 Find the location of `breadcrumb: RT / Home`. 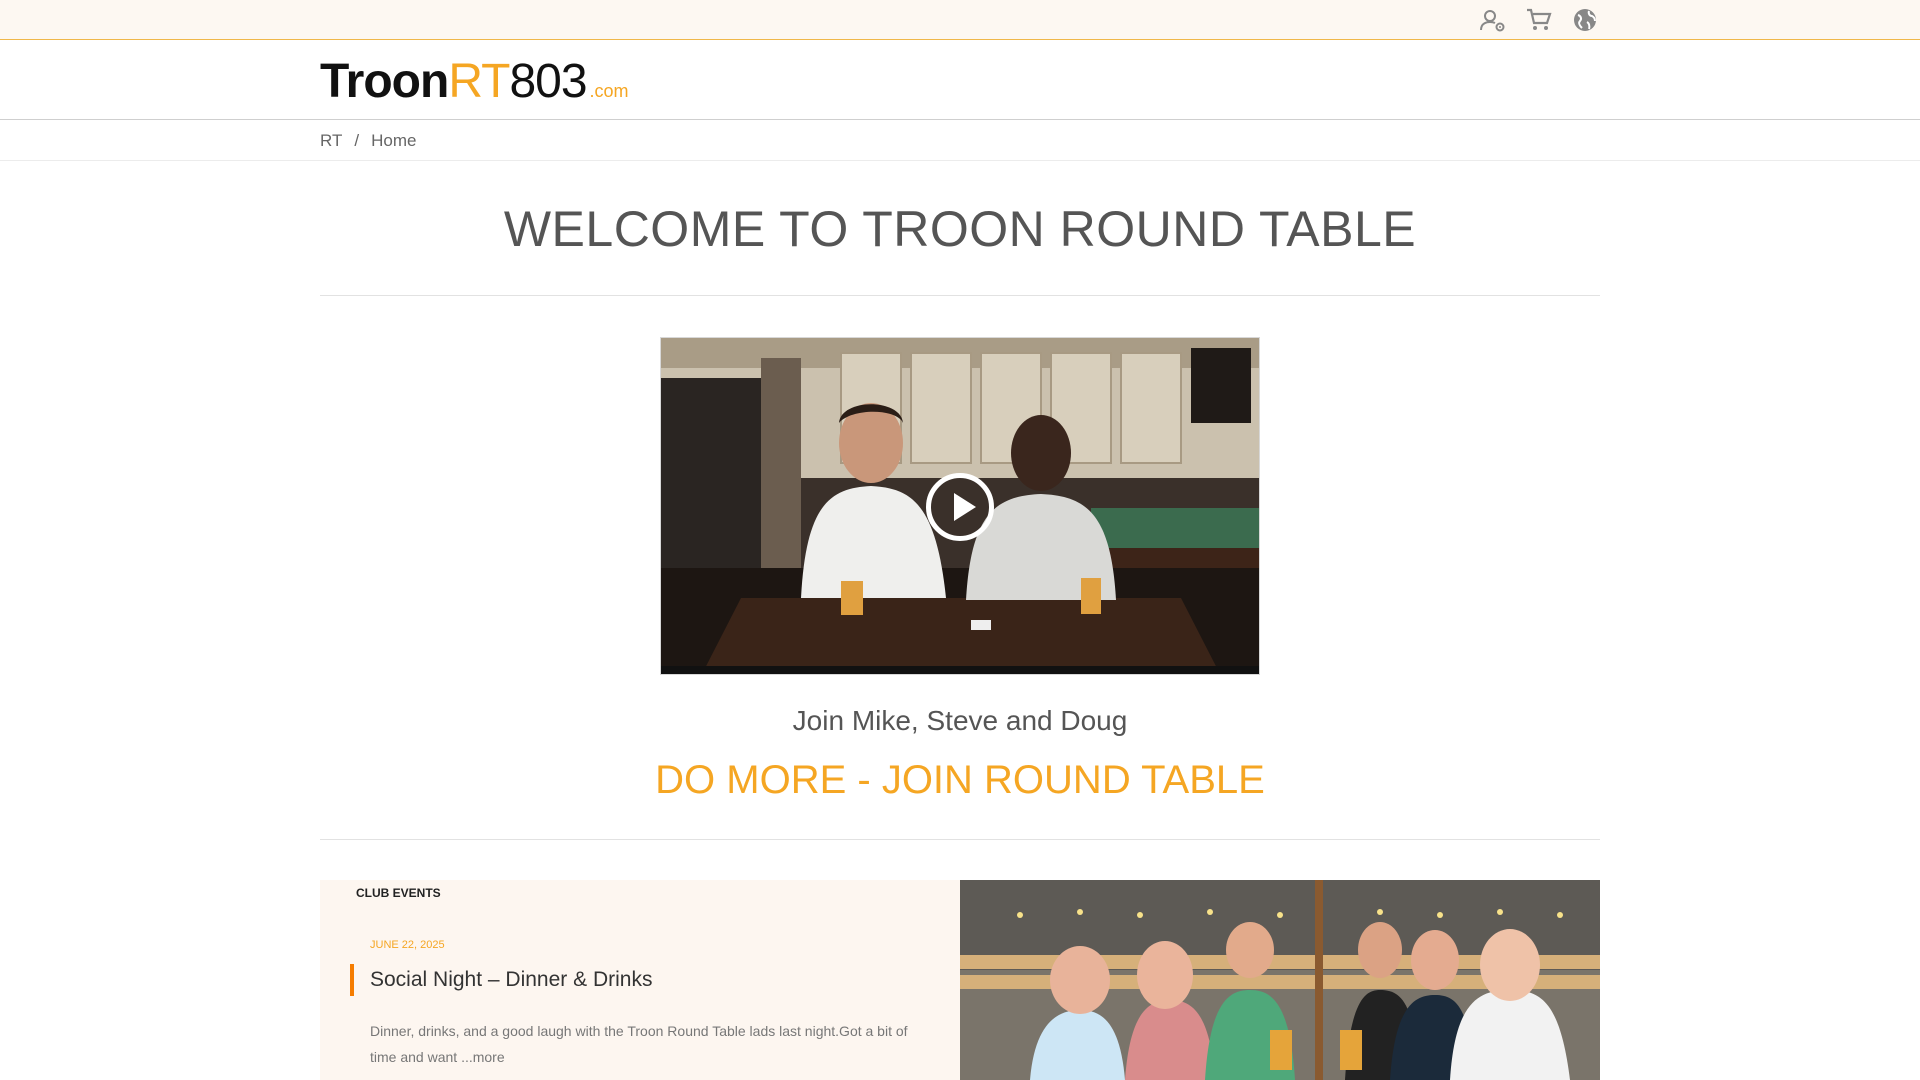

breadcrumb: RT / Home is located at coordinates (960, 141).